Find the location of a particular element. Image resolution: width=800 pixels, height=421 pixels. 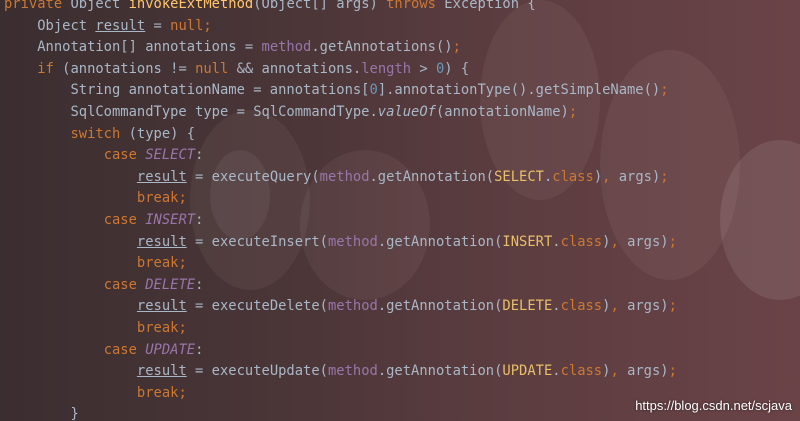

code-token: = executeUpdate( is located at coordinates (257, 371).